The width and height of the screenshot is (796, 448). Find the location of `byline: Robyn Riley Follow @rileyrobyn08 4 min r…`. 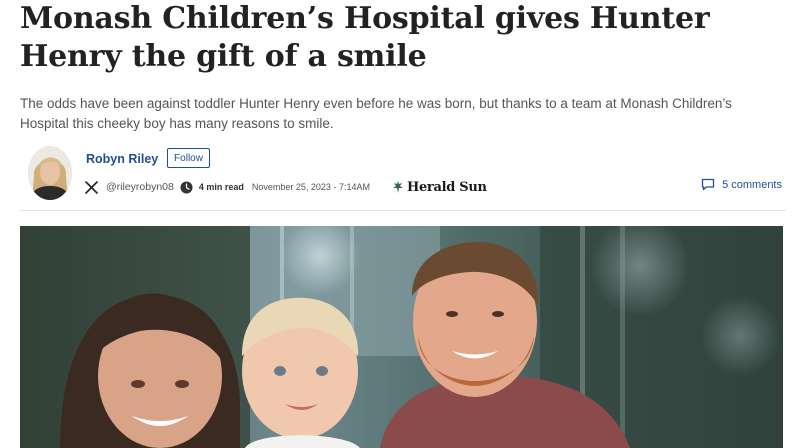

byline: Robyn Riley Follow @rileyrobyn08 4 min r… is located at coordinates (403, 174).